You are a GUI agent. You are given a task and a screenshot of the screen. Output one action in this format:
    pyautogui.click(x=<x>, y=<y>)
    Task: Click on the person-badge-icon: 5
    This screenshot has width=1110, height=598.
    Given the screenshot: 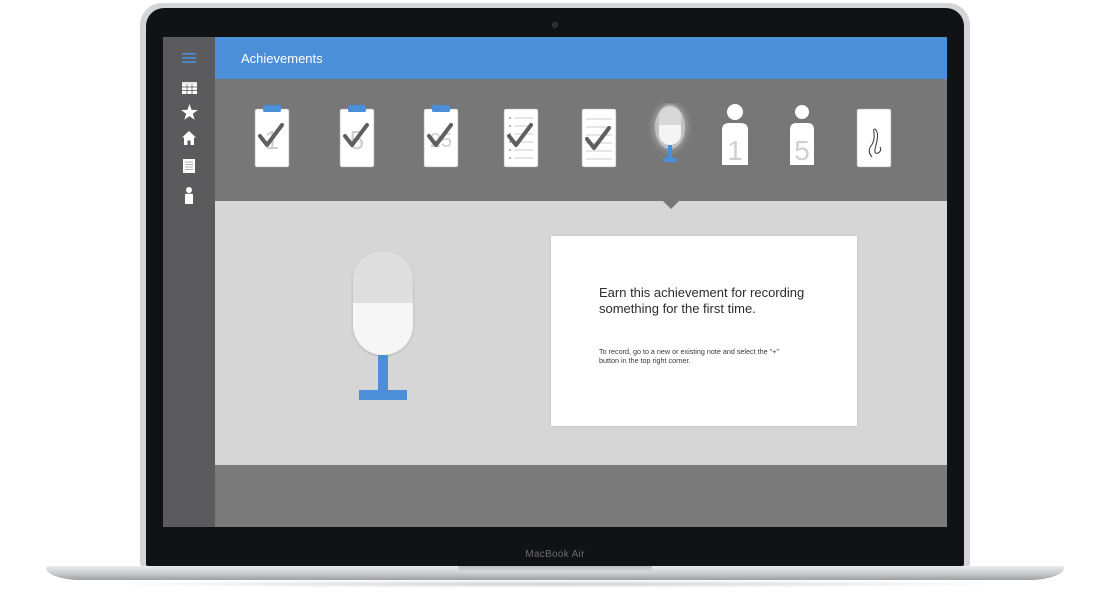 What is the action you would take?
    pyautogui.click(x=802, y=135)
    